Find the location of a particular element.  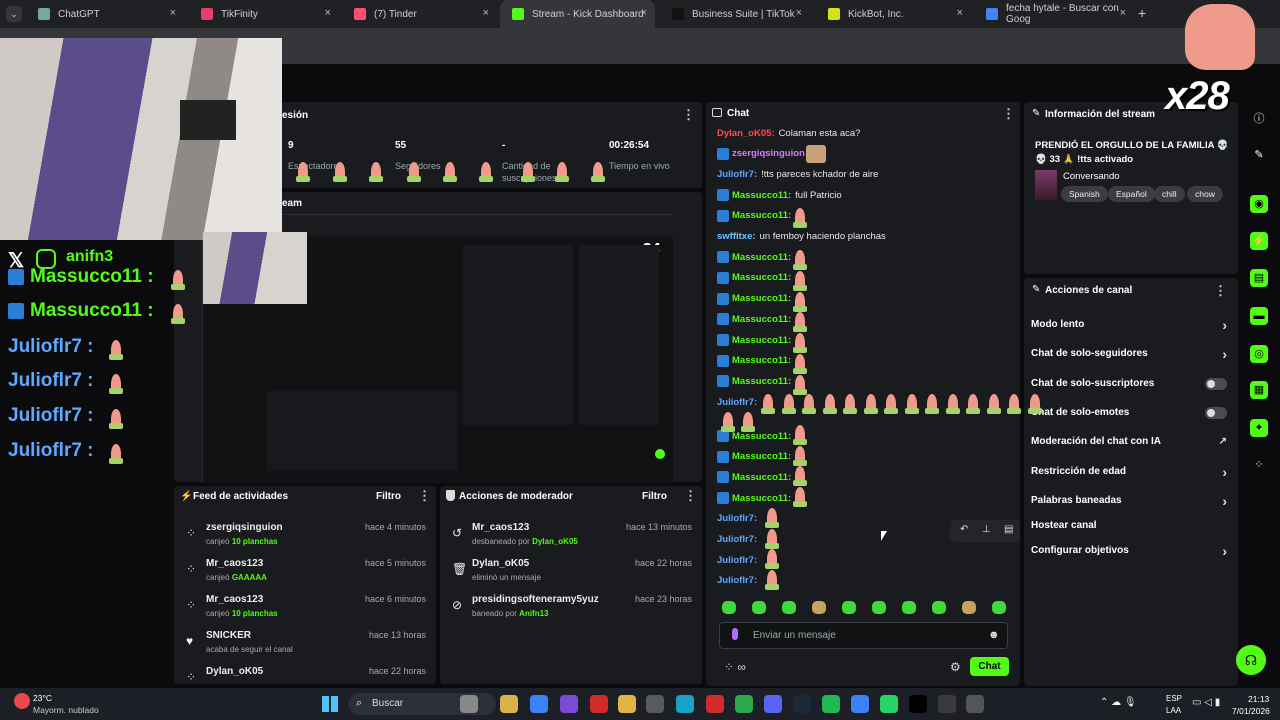

whatsapp-icon is located at coordinates (889, 704).